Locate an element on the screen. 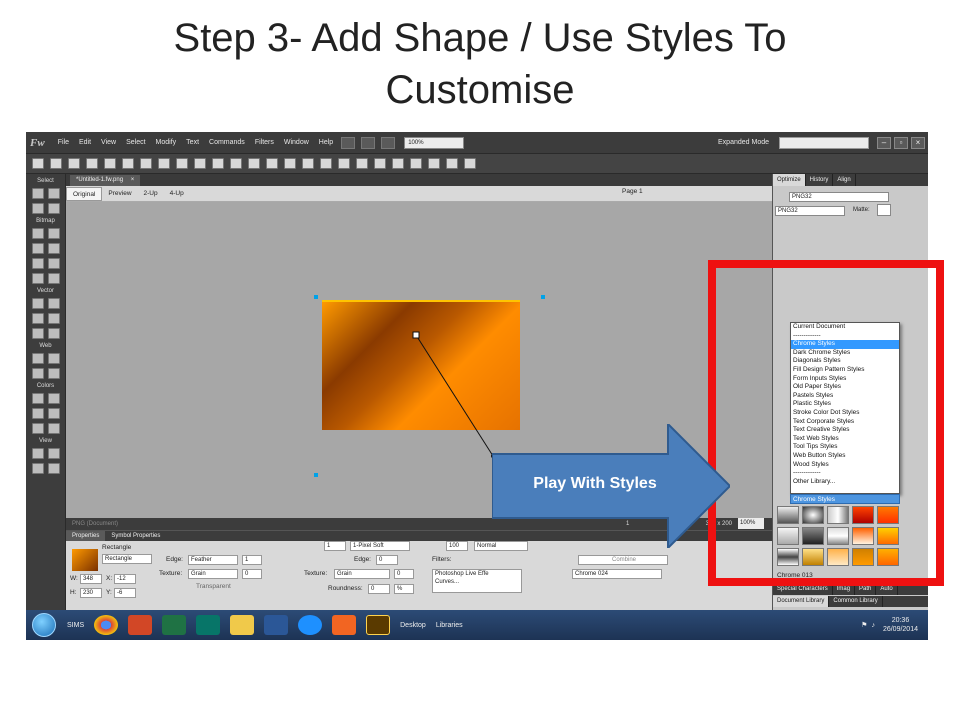  hotspot-tool-icon is located at coordinates (37, 358).